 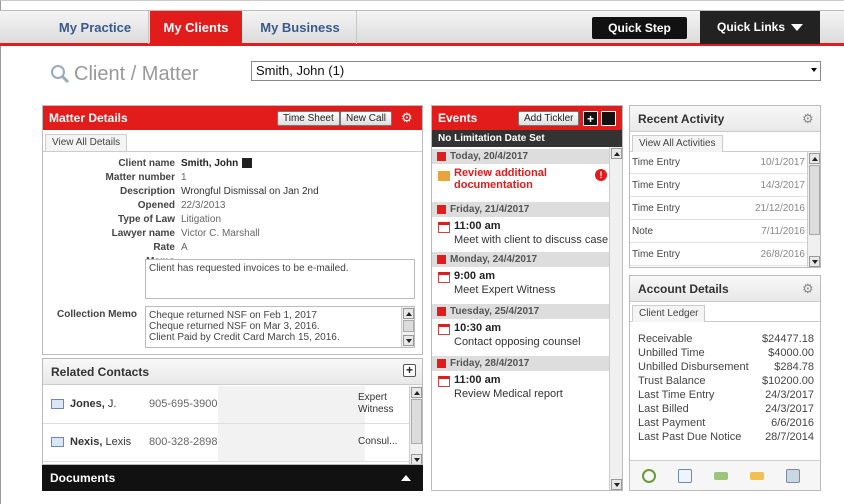 I want to click on activity-scrollbar, so click(x=813, y=209).